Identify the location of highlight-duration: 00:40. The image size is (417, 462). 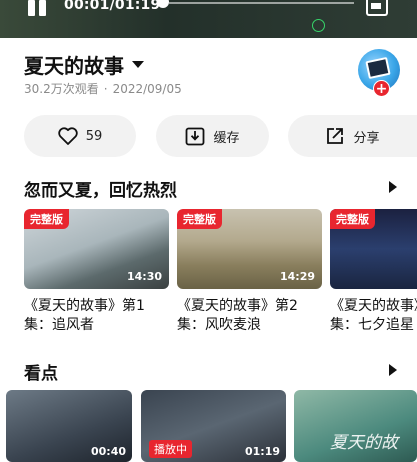
(108, 451).